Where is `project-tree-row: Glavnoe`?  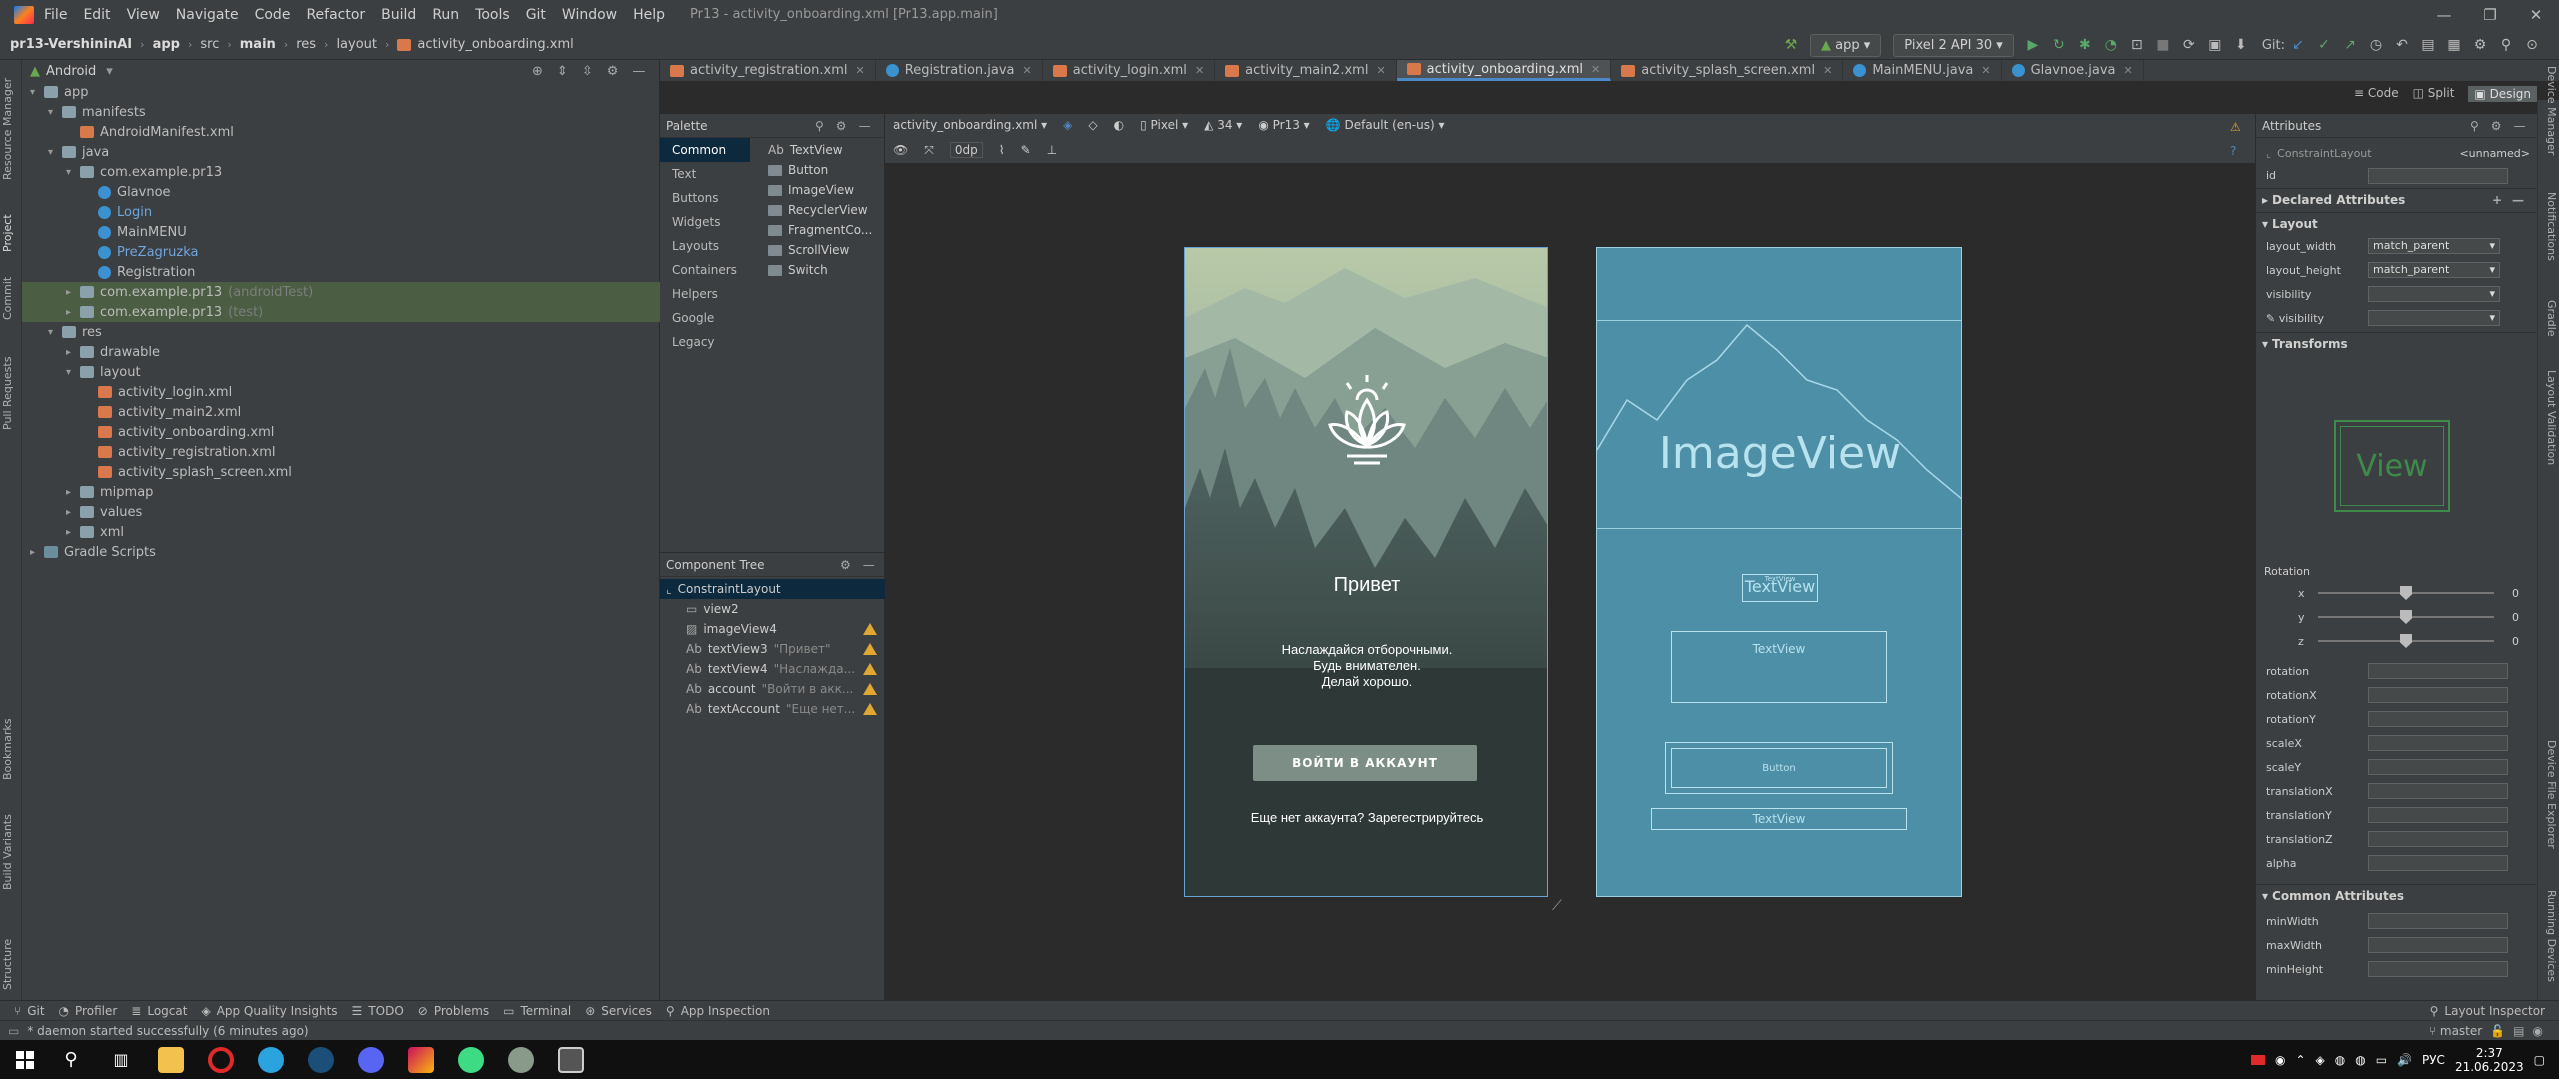 project-tree-row: Glavnoe is located at coordinates (341, 192).